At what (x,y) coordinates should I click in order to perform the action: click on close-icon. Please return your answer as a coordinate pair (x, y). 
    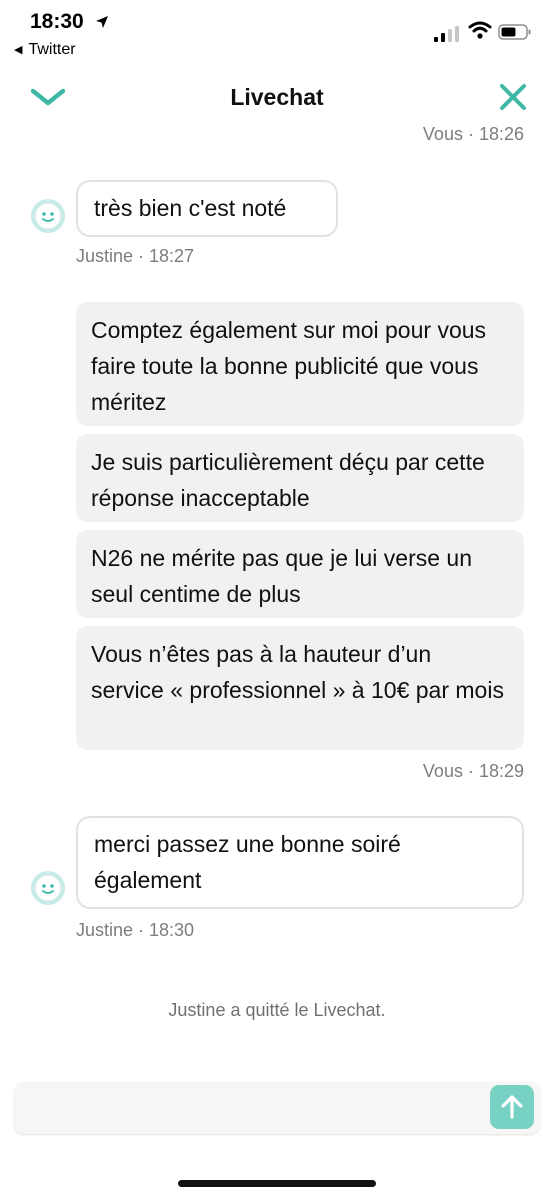
    Looking at the image, I should click on (513, 97).